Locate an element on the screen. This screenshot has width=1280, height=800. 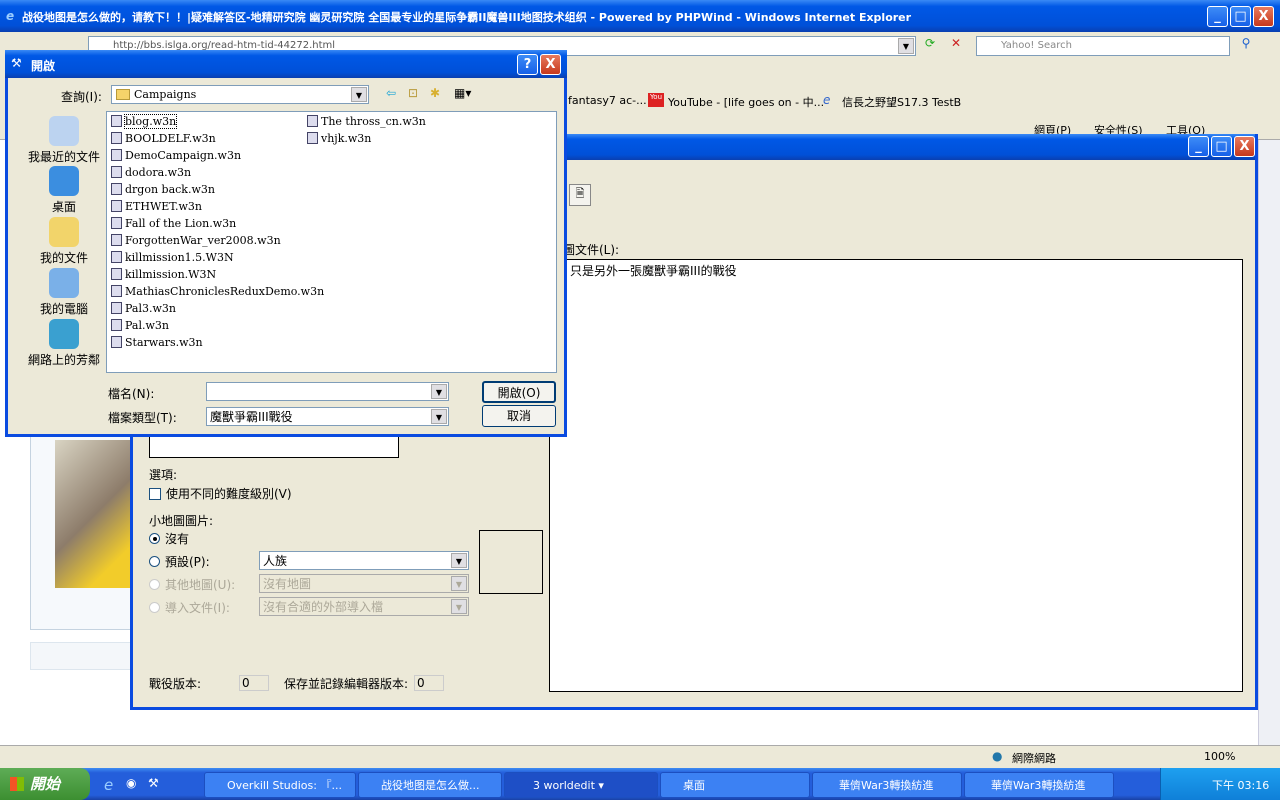
radio-import: 導入文件(I): is located at coordinates (189, 607).